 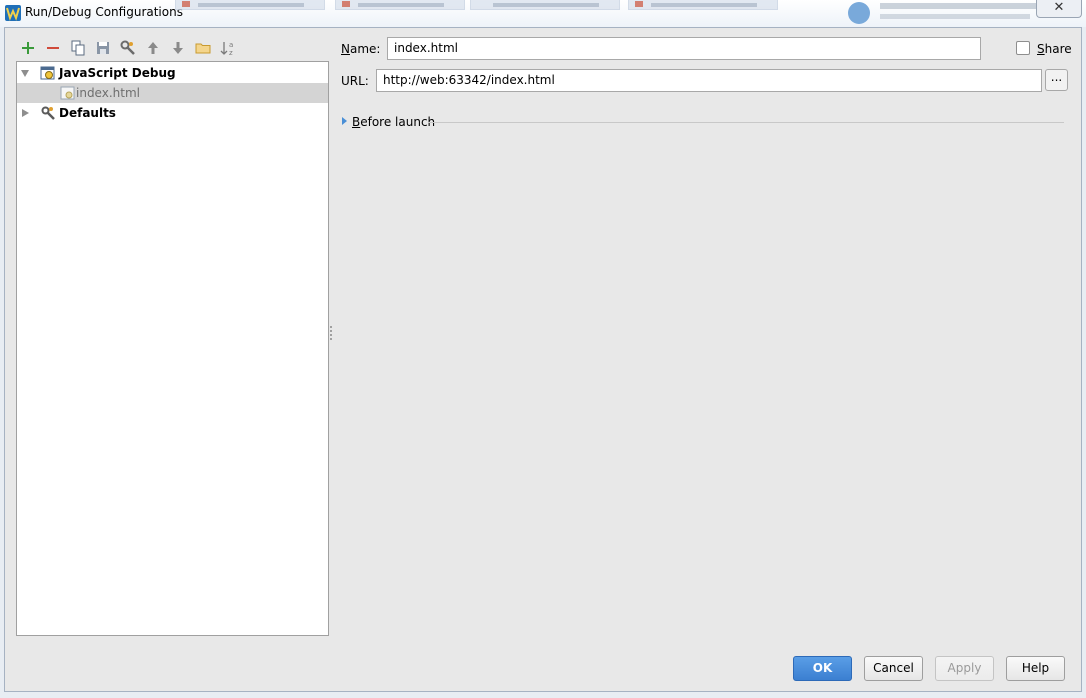 I want to click on background-notification, so click(x=951, y=13).